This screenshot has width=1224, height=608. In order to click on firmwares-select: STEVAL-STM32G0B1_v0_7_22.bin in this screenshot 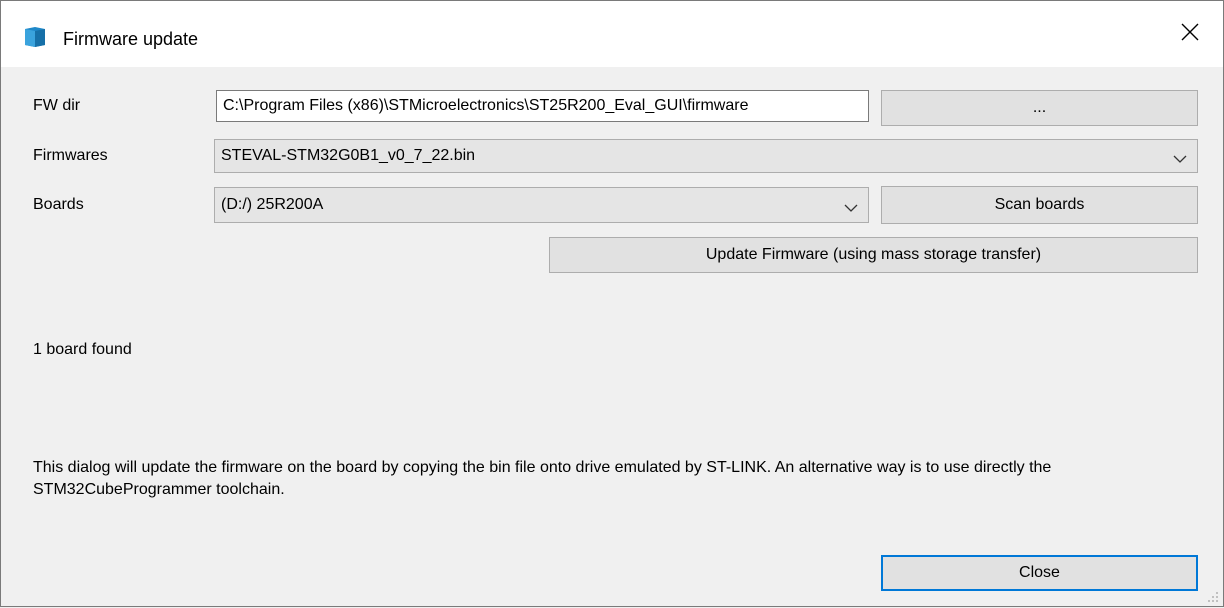, I will do `click(706, 156)`.